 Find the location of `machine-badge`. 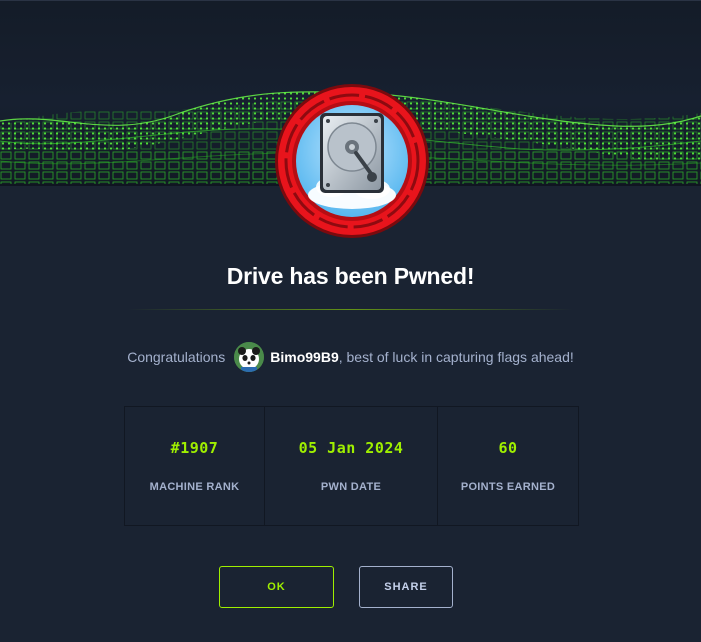

machine-badge is located at coordinates (352, 163).